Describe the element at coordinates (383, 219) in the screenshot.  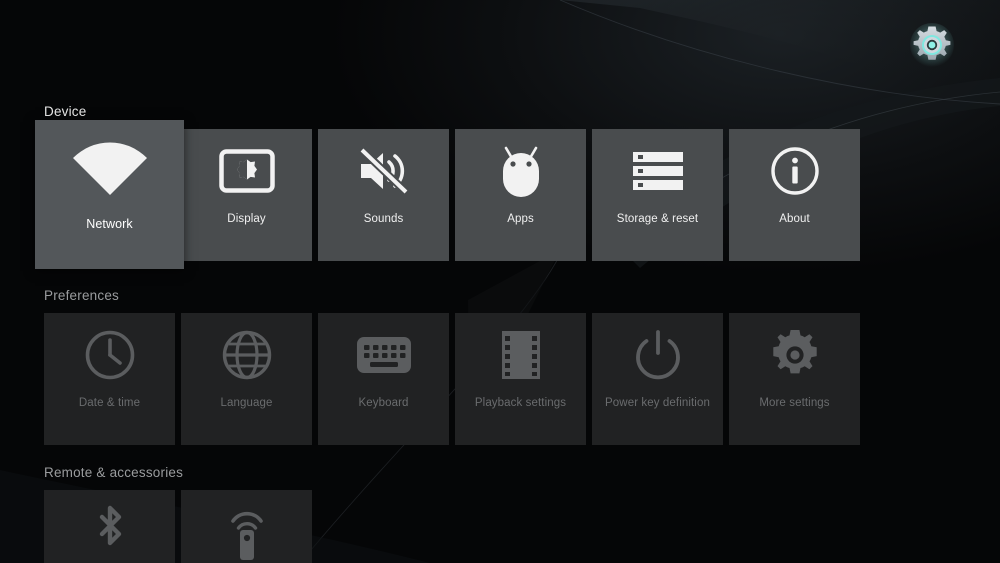
I see `tile-label-sounds: Sounds` at that location.